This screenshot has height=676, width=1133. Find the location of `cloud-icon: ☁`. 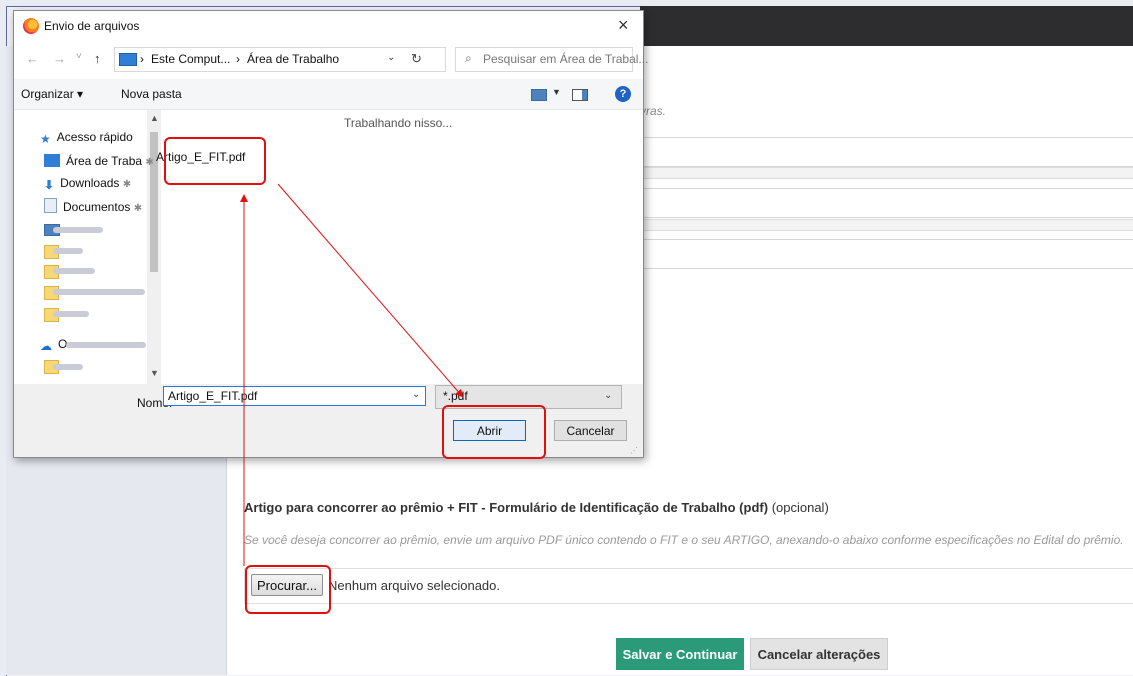

cloud-icon: ☁ is located at coordinates (46, 346).